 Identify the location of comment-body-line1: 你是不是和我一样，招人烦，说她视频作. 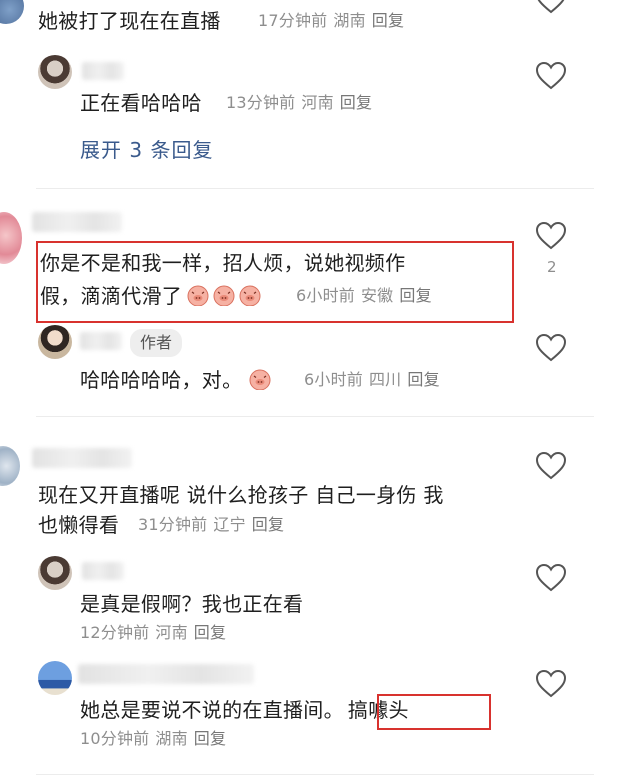
(223, 263).